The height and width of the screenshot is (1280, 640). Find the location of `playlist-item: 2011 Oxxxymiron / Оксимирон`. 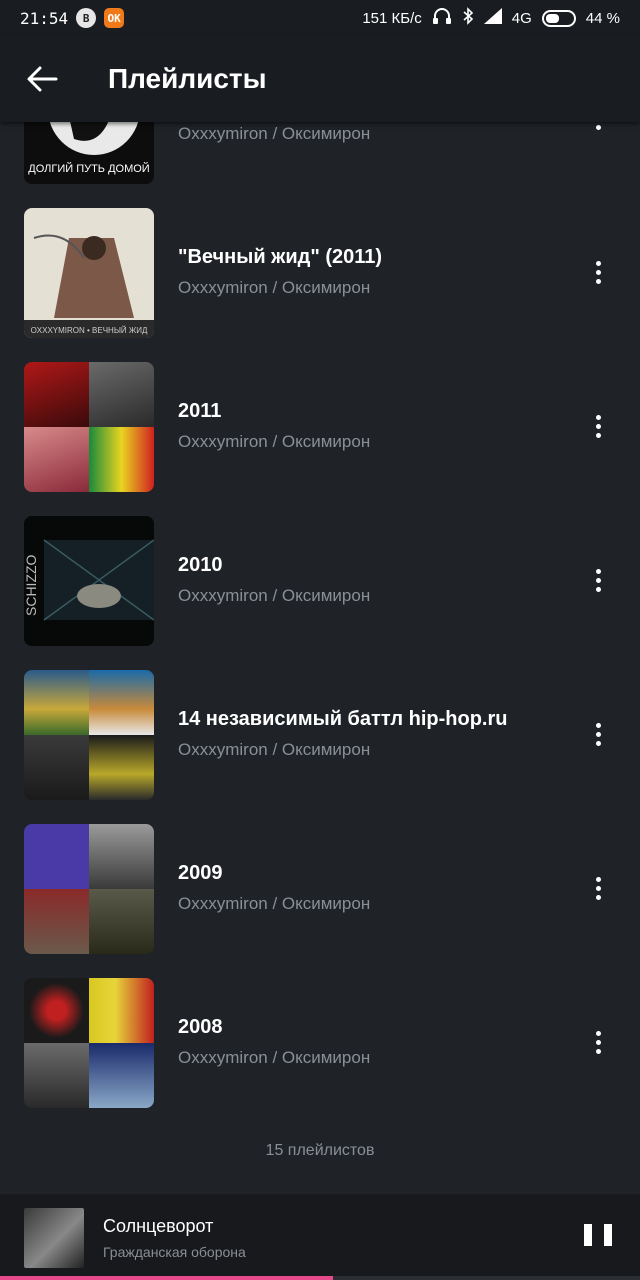

playlist-item: 2011 Oxxxymiron / Оксимирон is located at coordinates (320, 439).